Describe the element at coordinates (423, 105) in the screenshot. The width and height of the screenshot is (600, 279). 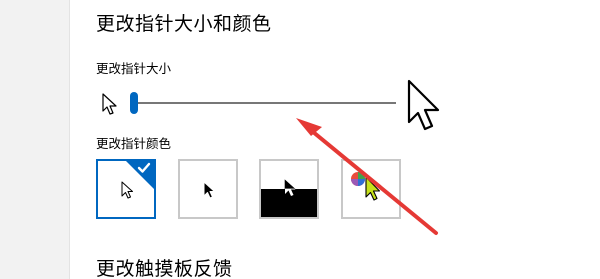
I see `large-pointer-icon` at that location.